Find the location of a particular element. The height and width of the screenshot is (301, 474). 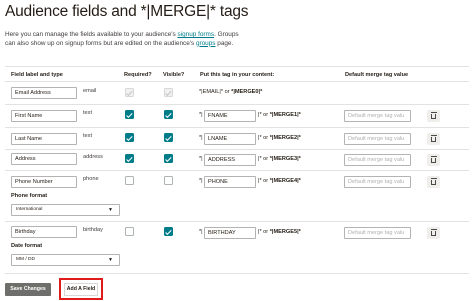

table-top-divider is located at coordinates (237, 66).